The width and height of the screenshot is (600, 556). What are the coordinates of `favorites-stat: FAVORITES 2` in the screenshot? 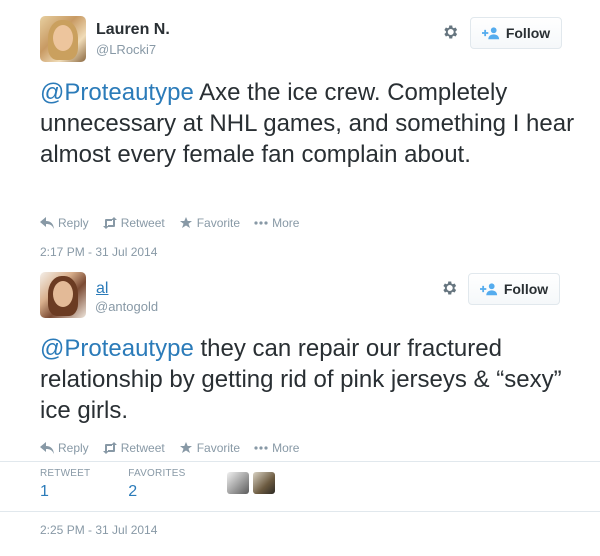 It's located at (156, 484).